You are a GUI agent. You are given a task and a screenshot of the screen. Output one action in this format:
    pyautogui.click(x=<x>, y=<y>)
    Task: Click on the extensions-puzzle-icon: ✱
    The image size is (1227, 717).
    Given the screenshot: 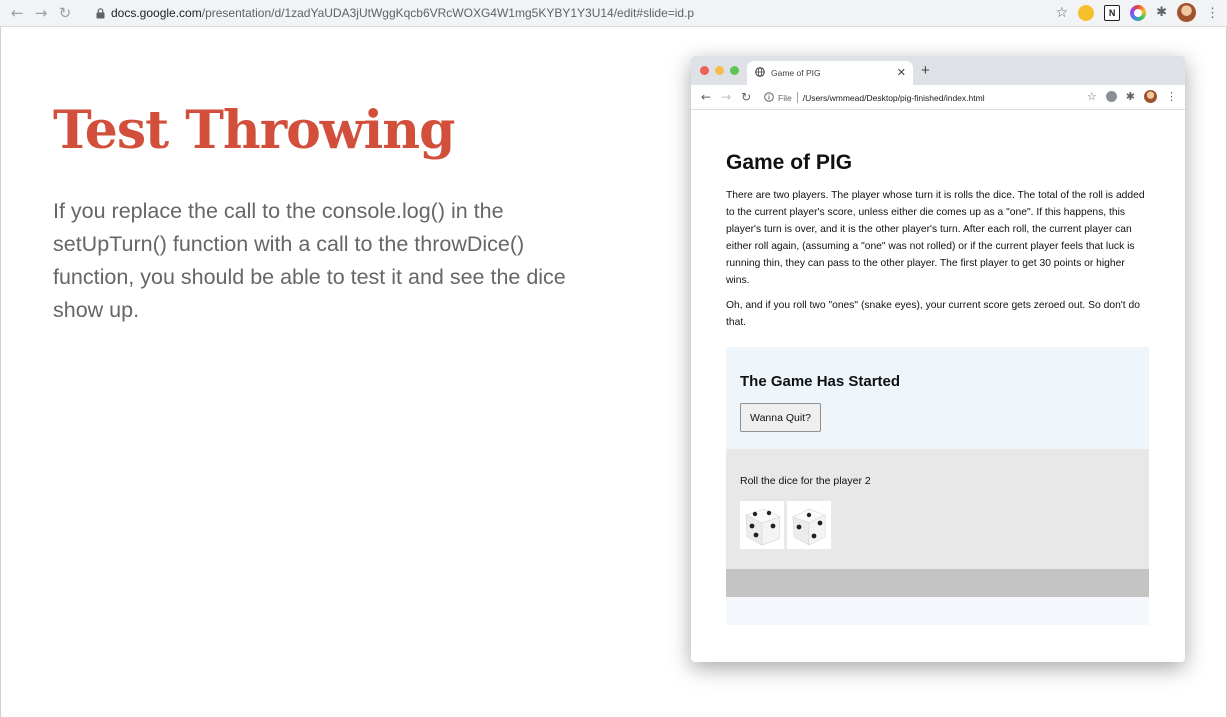 What is the action you would take?
    pyautogui.click(x=1161, y=12)
    